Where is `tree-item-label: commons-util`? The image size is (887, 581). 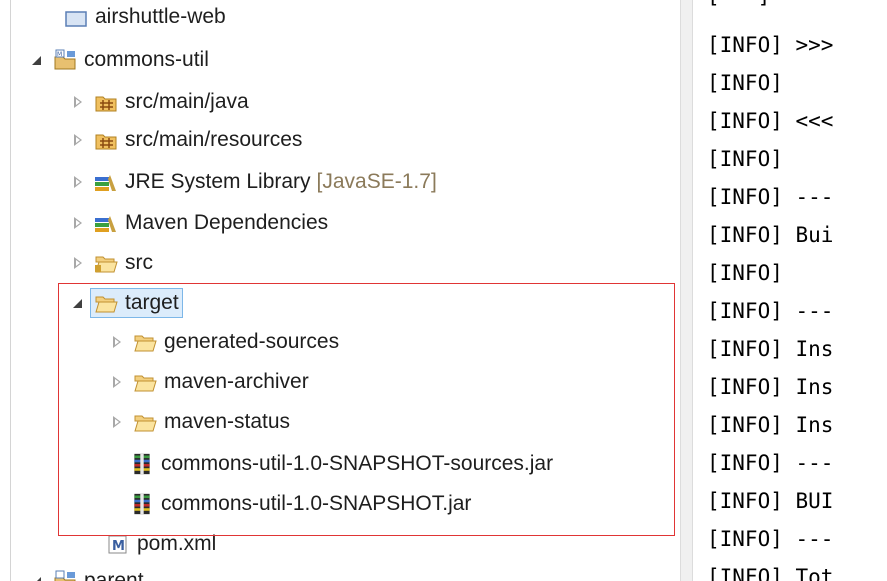 tree-item-label: commons-util is located at coordinates (146, 59).